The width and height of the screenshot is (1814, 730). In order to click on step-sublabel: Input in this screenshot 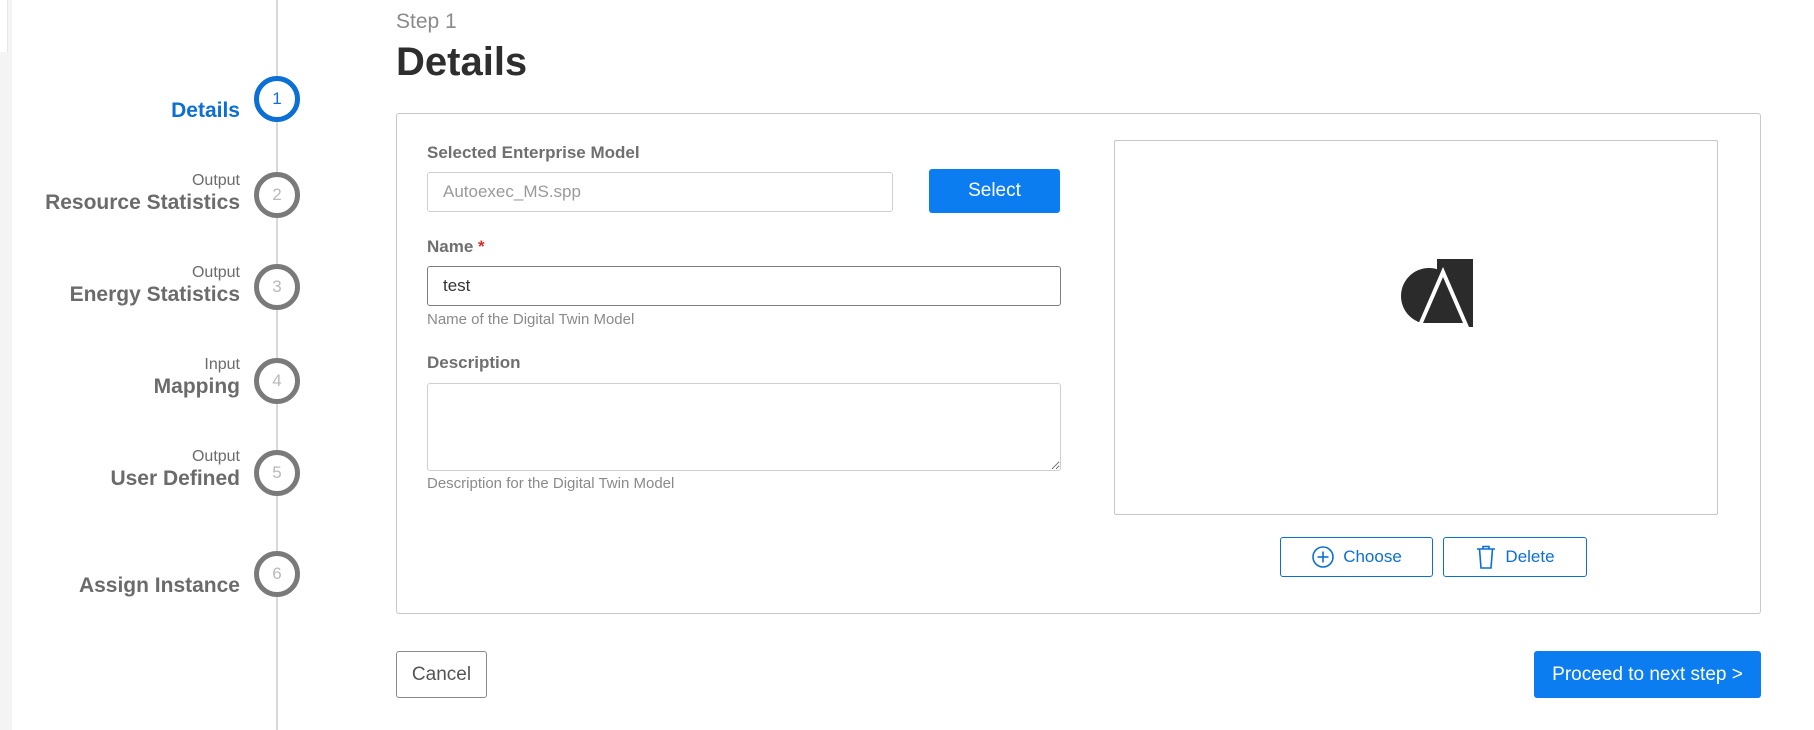, I will do `click(222, 364)`.